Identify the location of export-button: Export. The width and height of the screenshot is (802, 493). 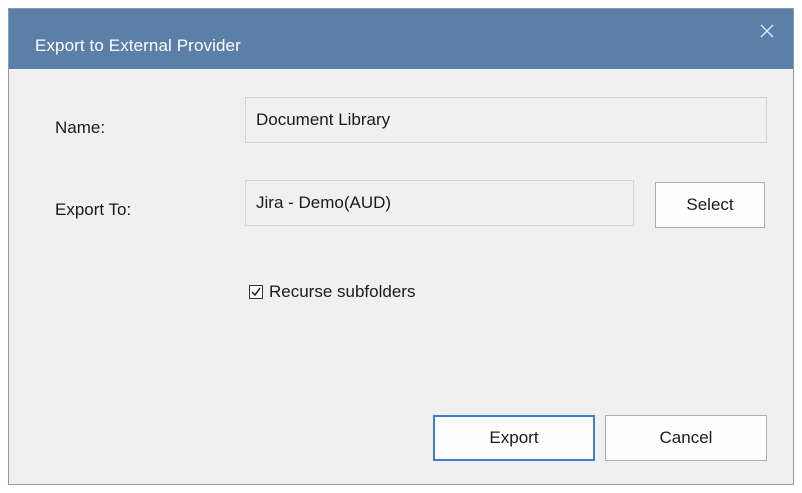
(514, 438).